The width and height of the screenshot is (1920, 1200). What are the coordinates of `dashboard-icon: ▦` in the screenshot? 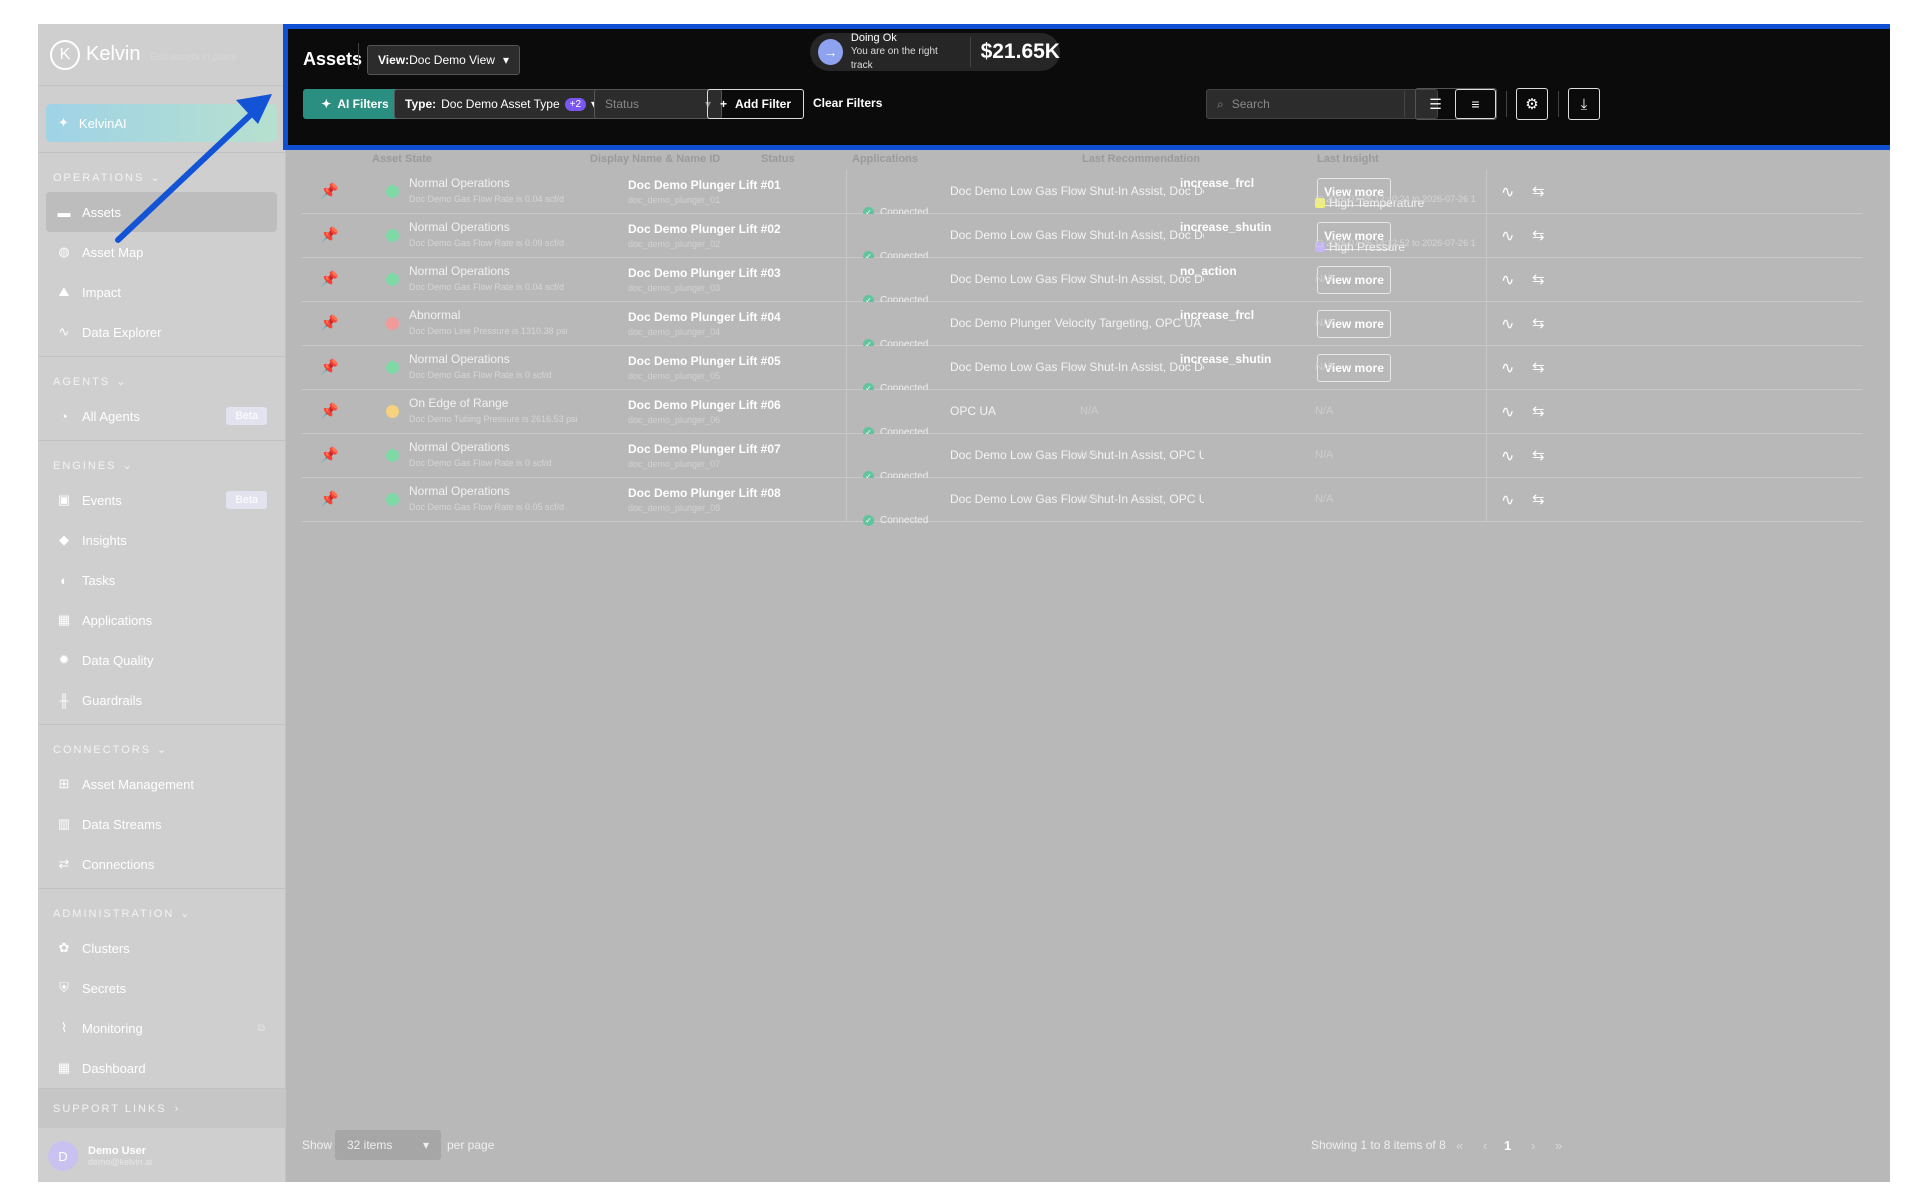 It's located at (64, 1067).